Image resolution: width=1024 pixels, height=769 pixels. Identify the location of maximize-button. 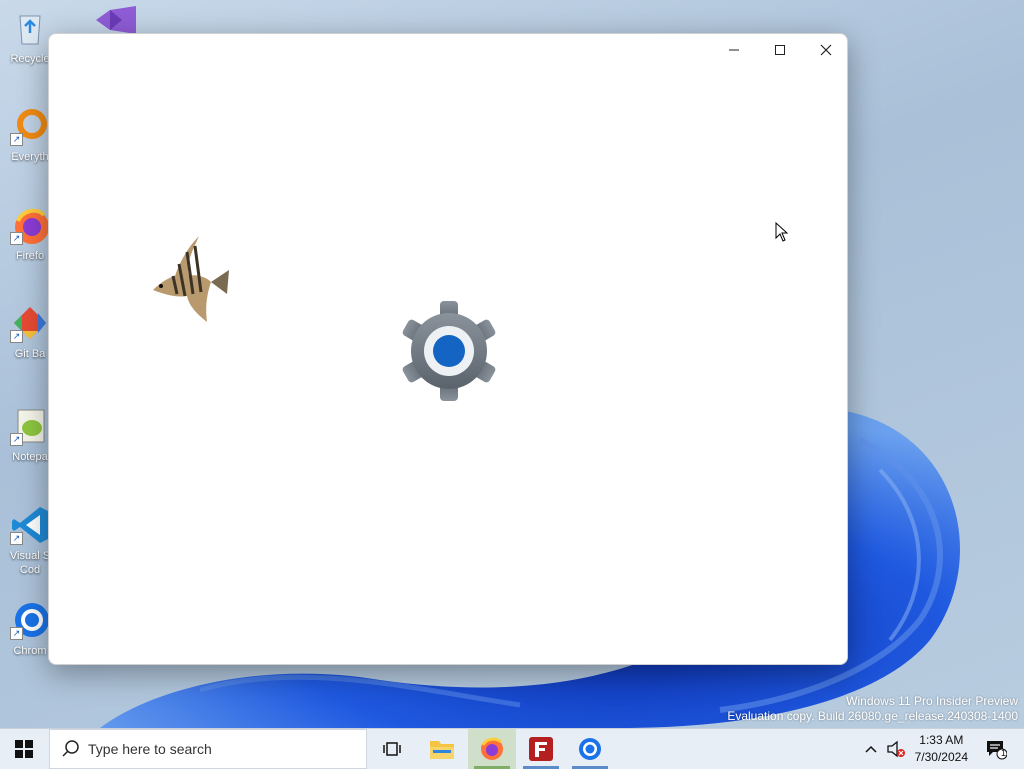
(780, 50).